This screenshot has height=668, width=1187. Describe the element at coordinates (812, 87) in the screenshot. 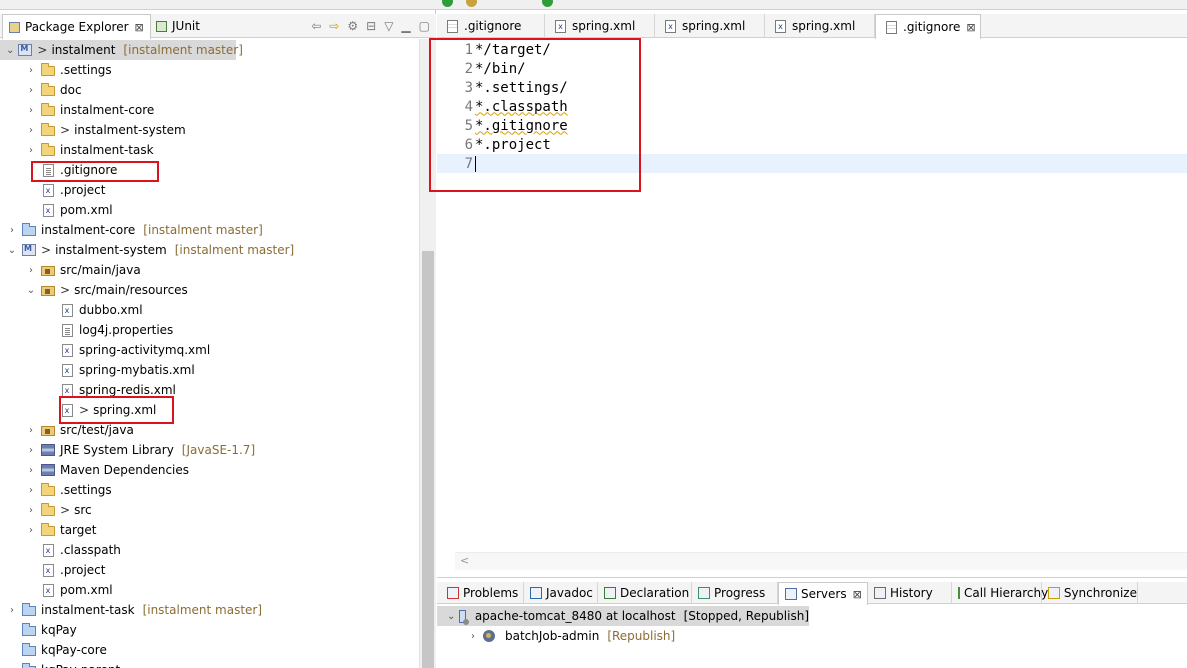

I see `code-line: 3 *.settings/` at that location.